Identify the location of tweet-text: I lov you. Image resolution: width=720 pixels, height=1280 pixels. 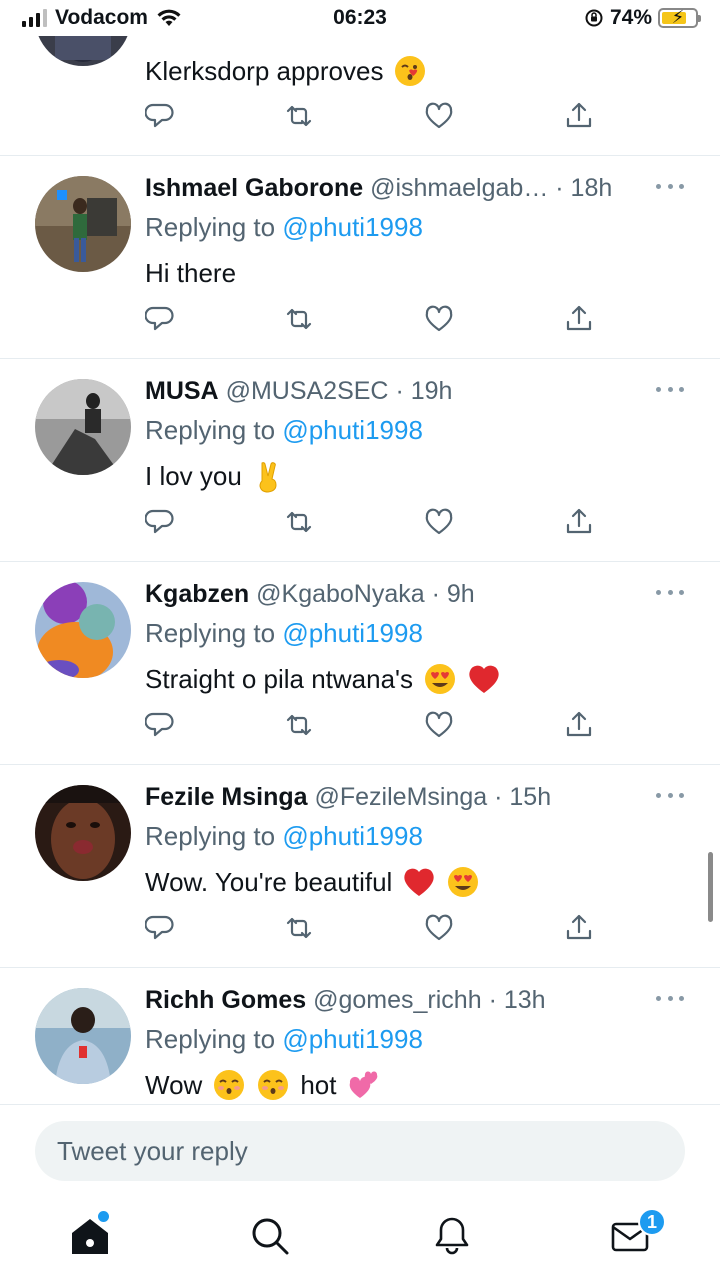
(215, 476).